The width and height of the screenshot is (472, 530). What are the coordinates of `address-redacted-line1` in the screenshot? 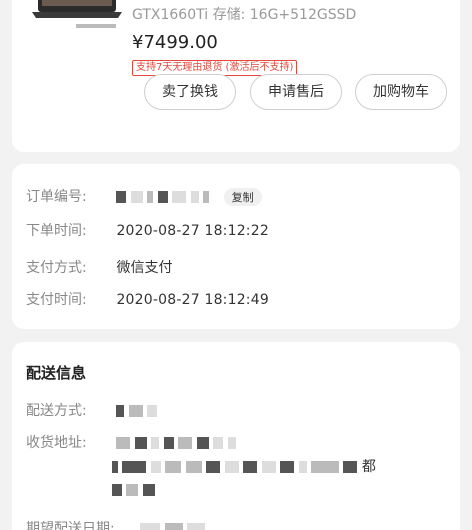 It's located at (176, 443).